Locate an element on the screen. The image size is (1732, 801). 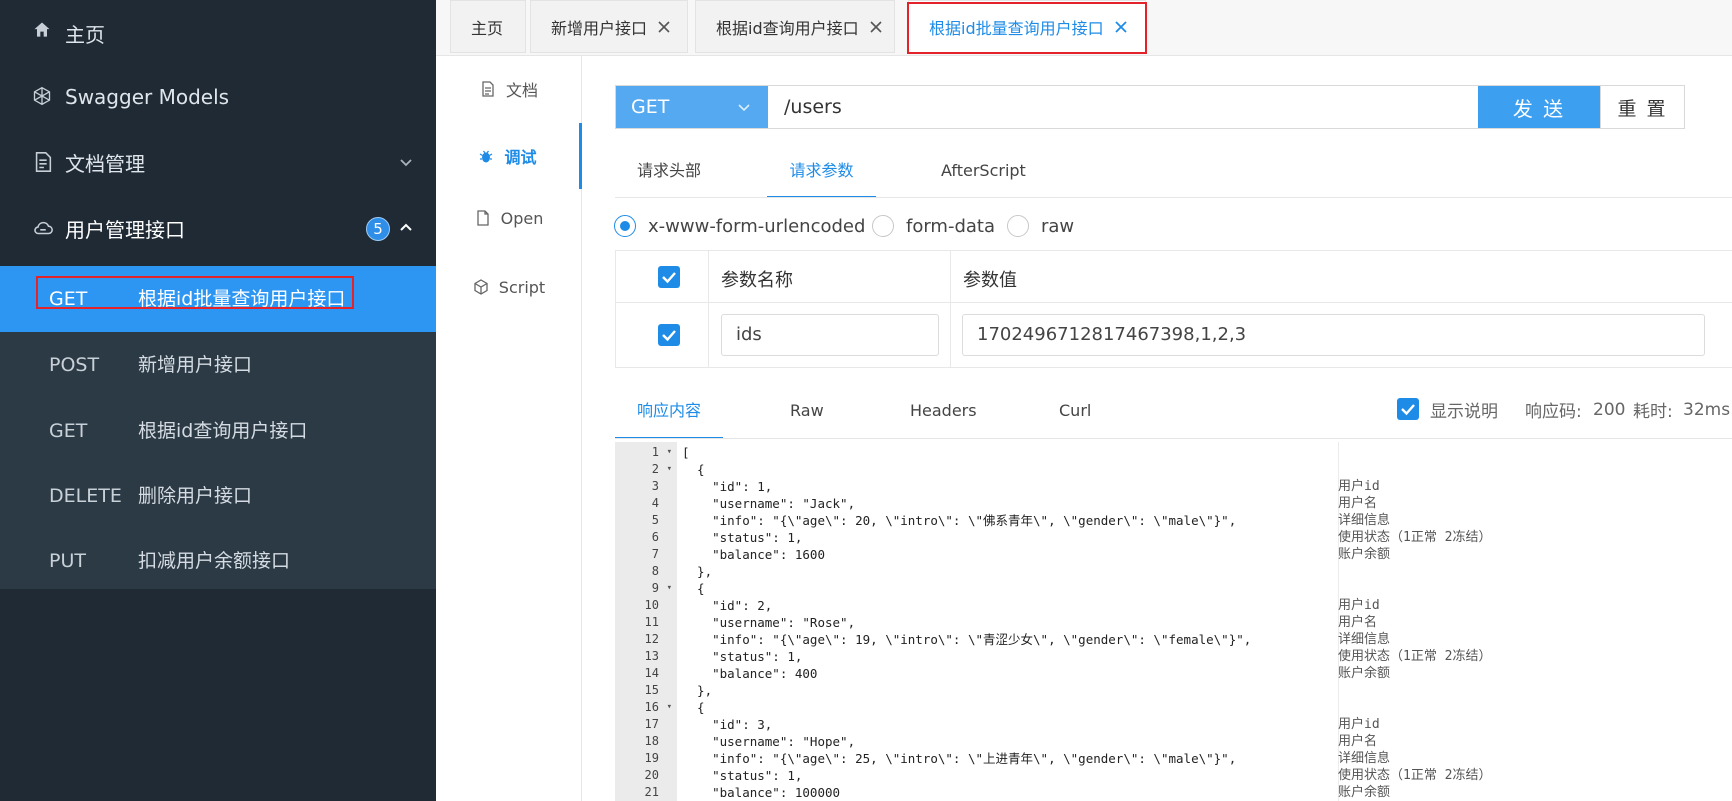
mode-debug: 调试 is located at coordinates (509, 156).